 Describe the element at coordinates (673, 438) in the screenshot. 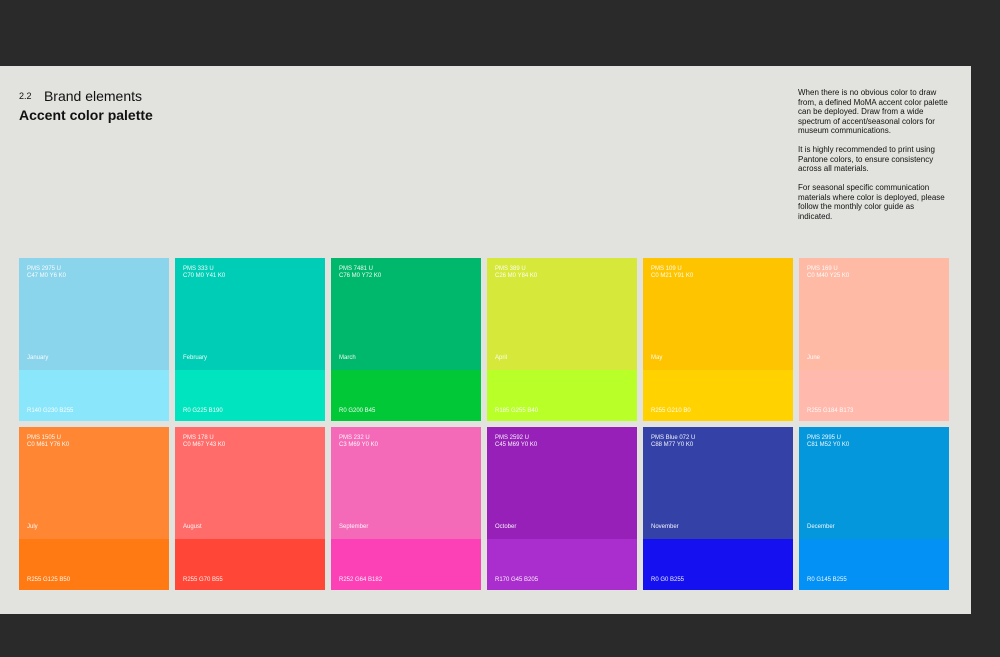

I see `pms-code: PMS Blue 072 U` at that location.